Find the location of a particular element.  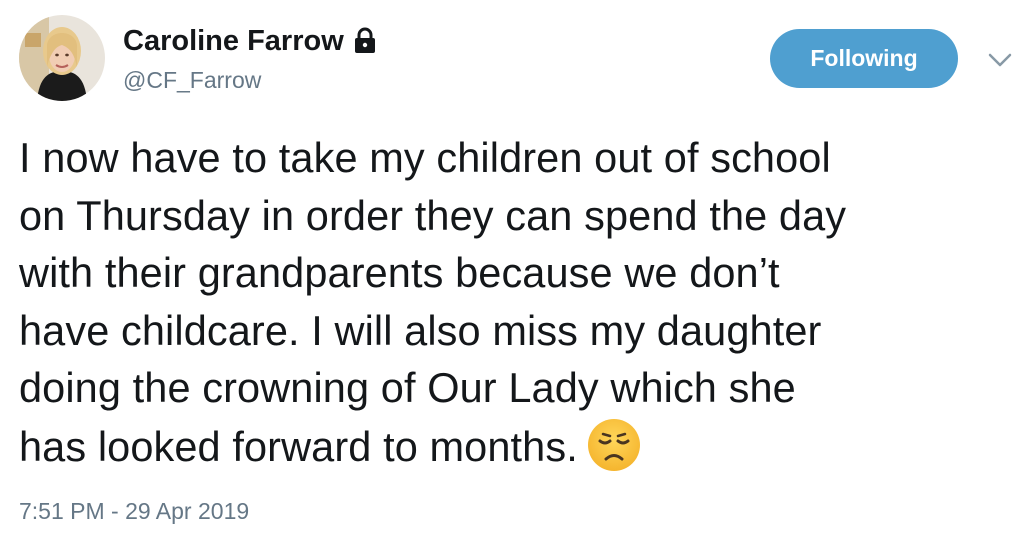

user-avatar is located at coordinates (62, 58).